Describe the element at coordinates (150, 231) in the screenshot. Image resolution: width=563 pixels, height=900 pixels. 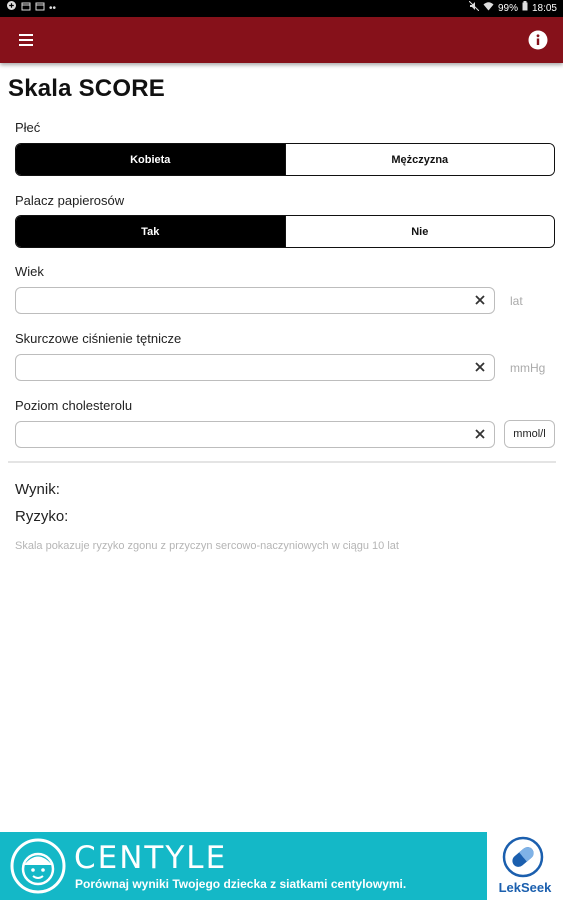
I see `smoker-option-yes: Tak` at that location.